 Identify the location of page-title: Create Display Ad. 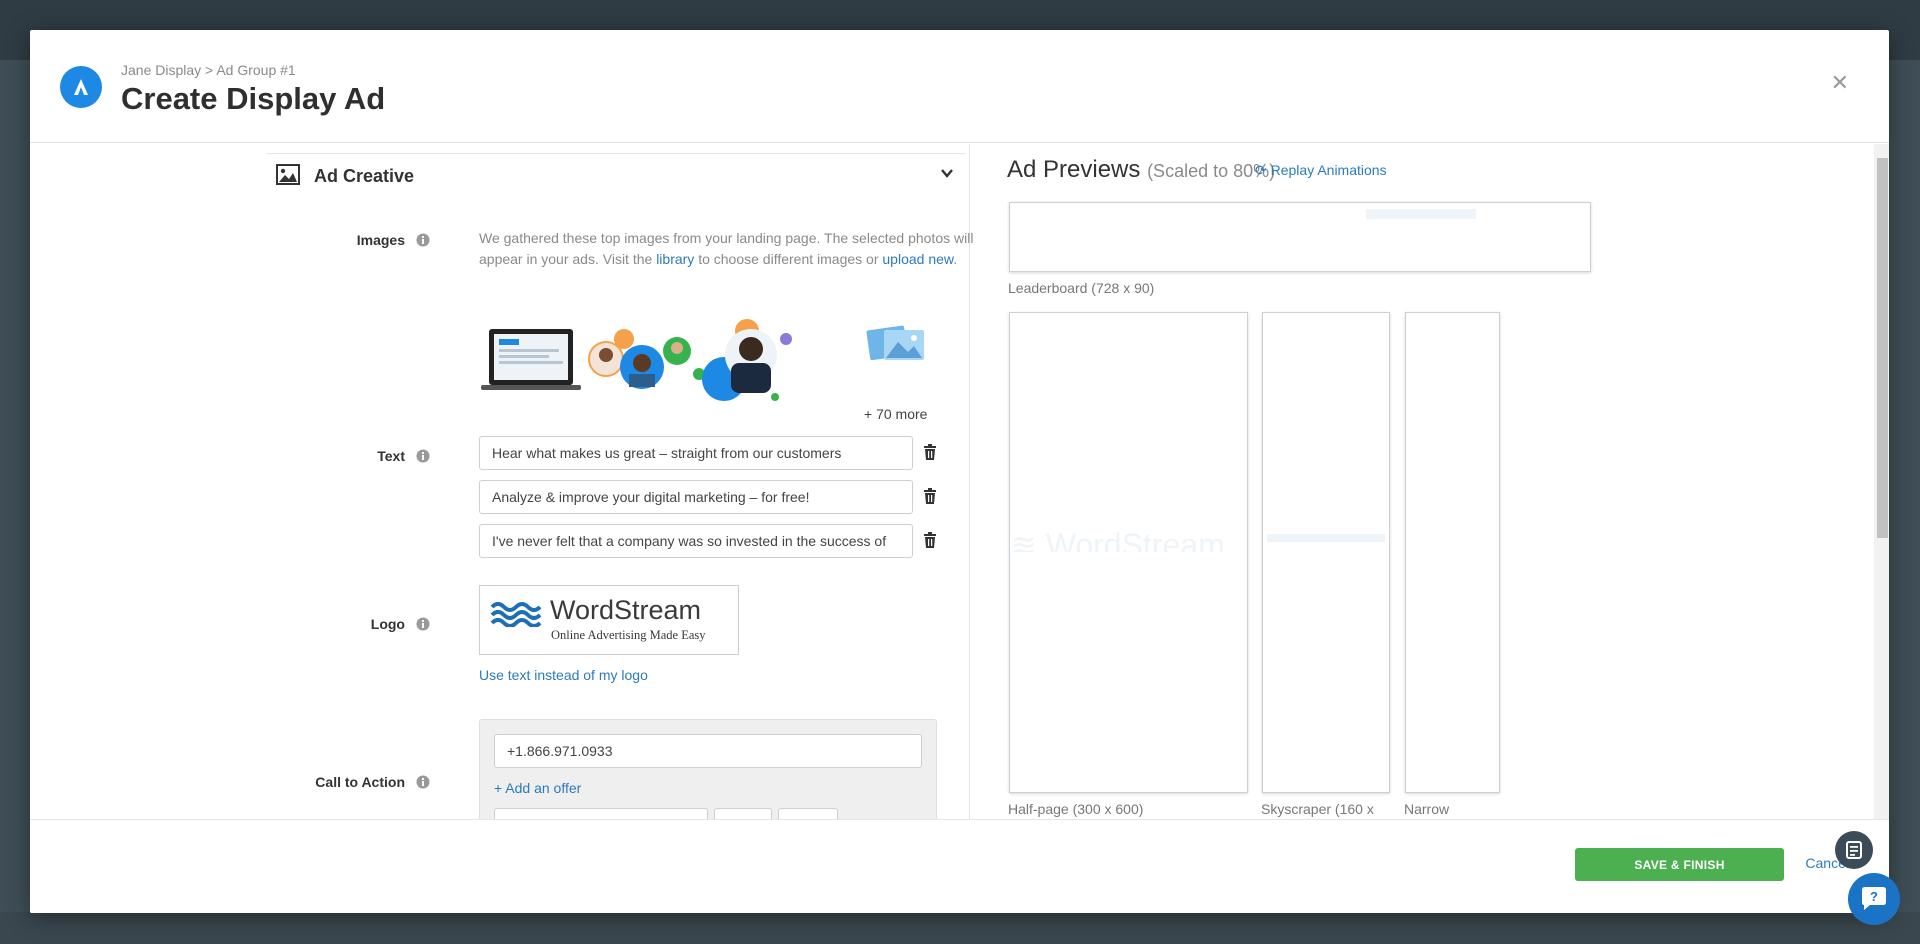
(253, 98).